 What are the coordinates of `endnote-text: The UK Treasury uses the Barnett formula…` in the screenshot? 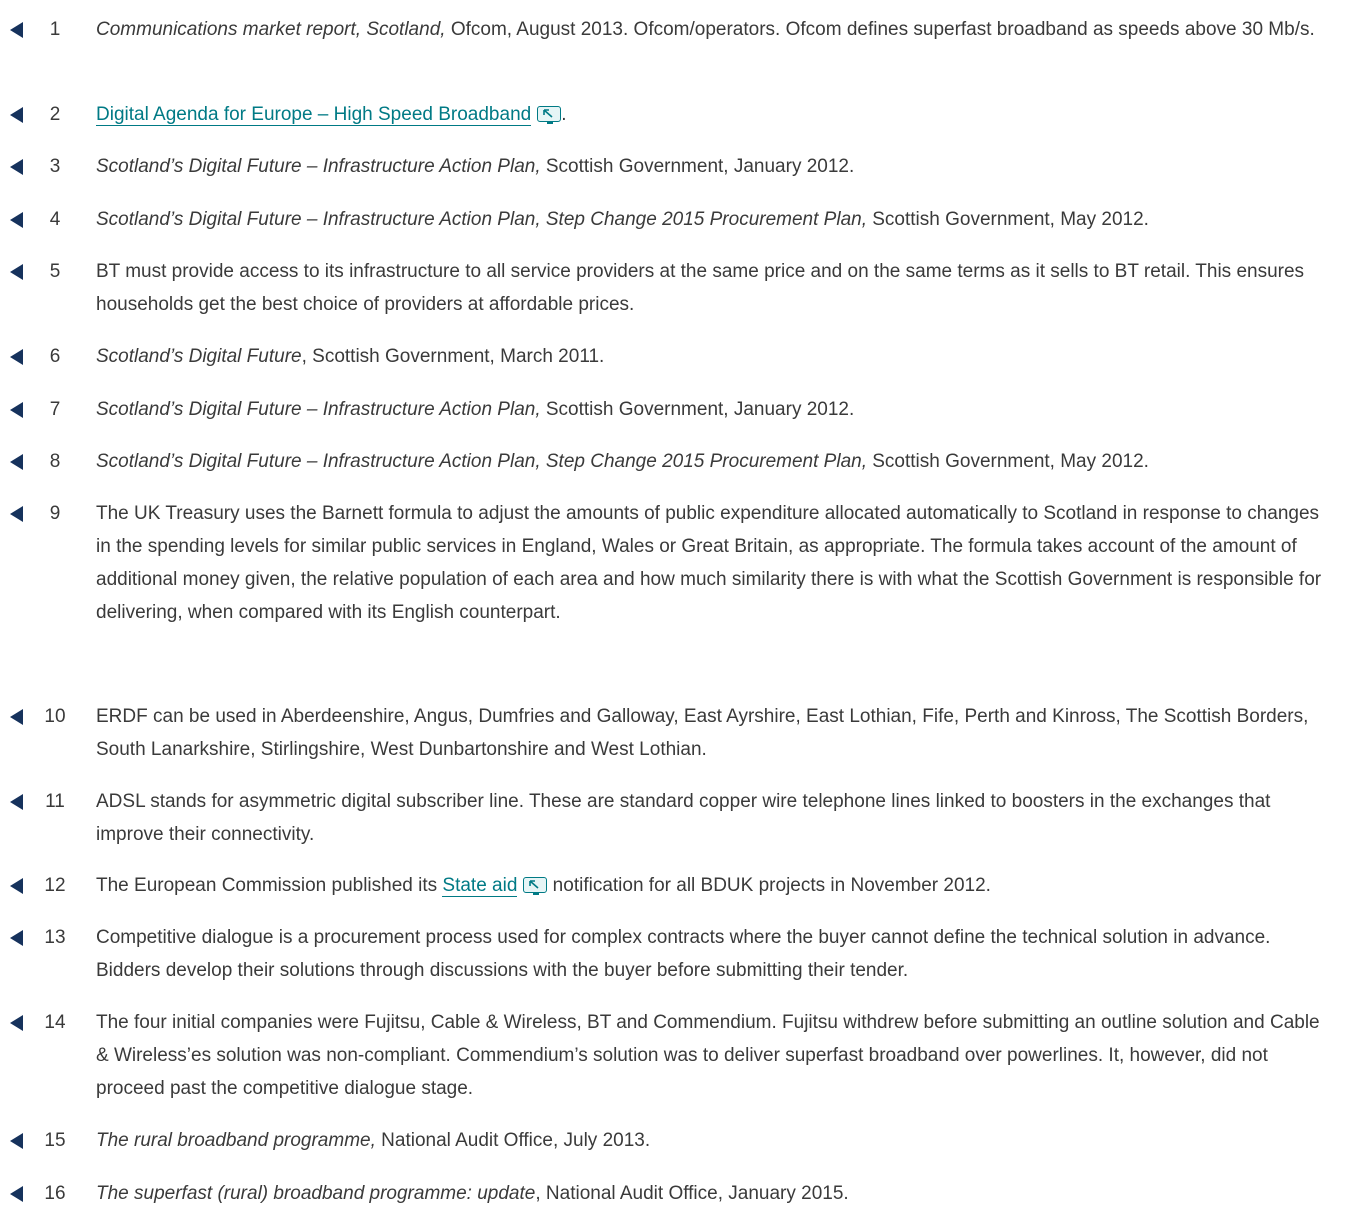 It's located at (709, 563).